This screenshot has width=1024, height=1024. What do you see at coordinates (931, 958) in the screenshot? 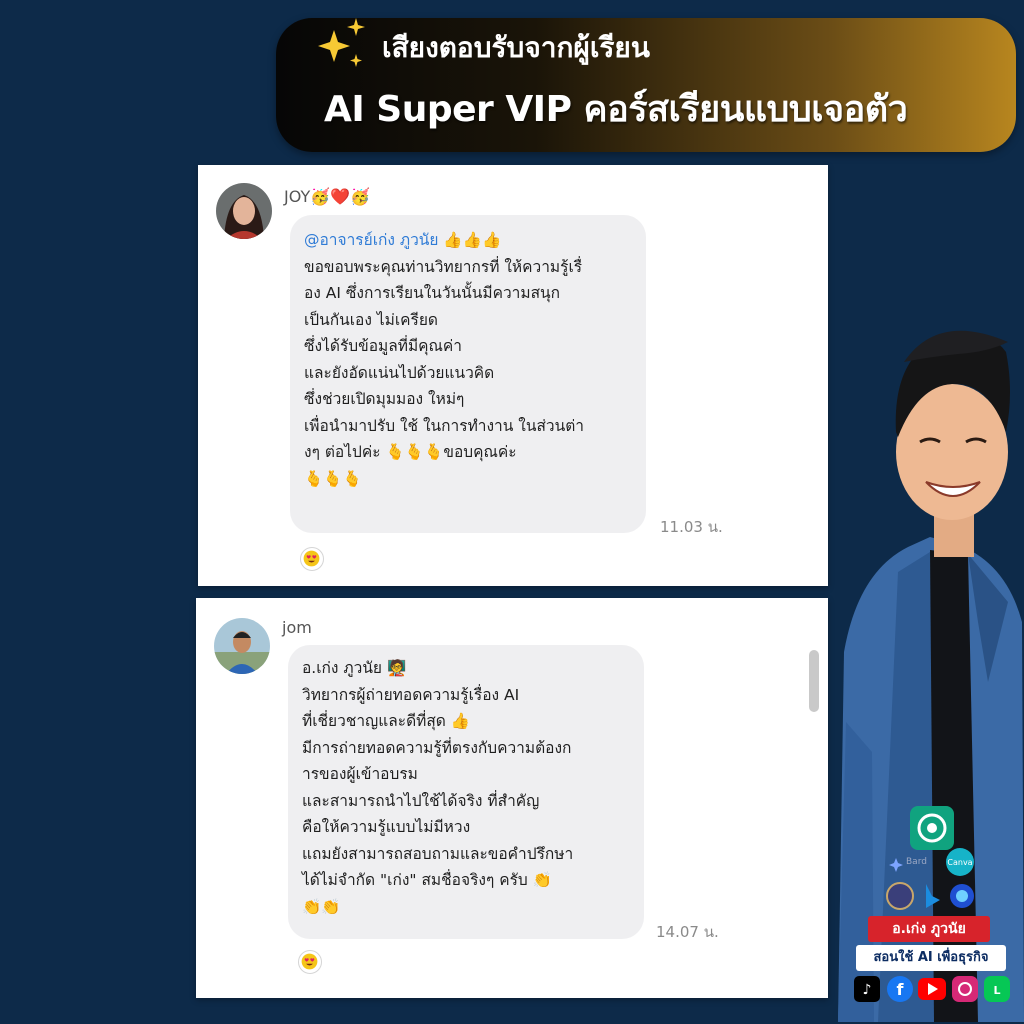
I see `presenter-tagline: สอนใช้ AI เพื่อธุรกิจ` at bounding box center [931, 958].